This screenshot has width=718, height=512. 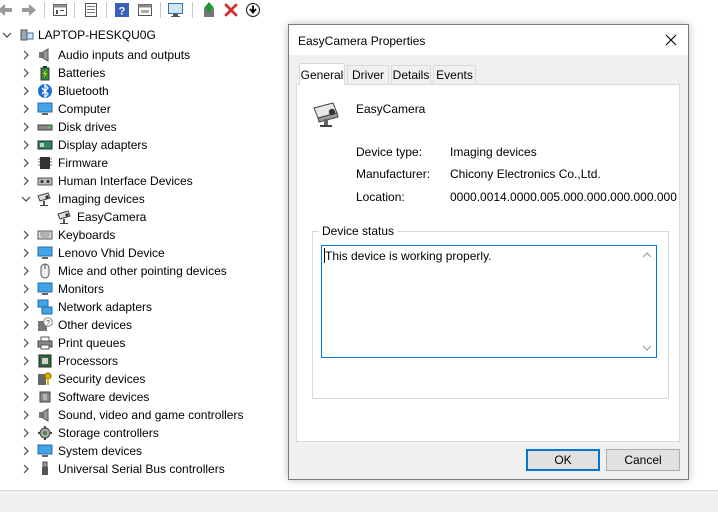 I want to click on tree-category-item: Keyboards, so click(x=142, y=235).